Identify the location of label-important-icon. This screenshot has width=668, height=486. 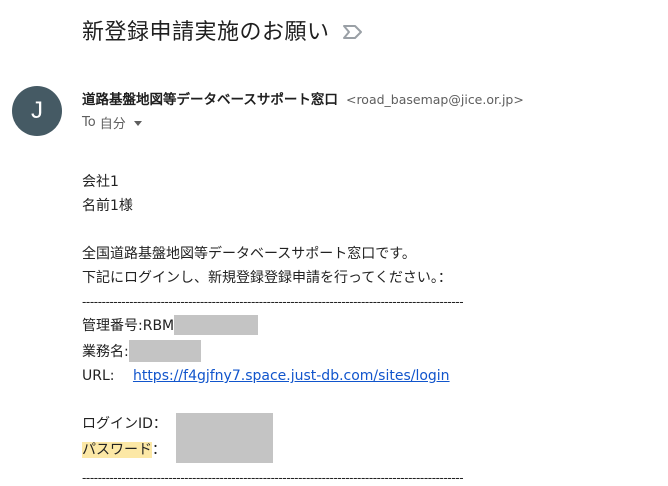
(353, 32).